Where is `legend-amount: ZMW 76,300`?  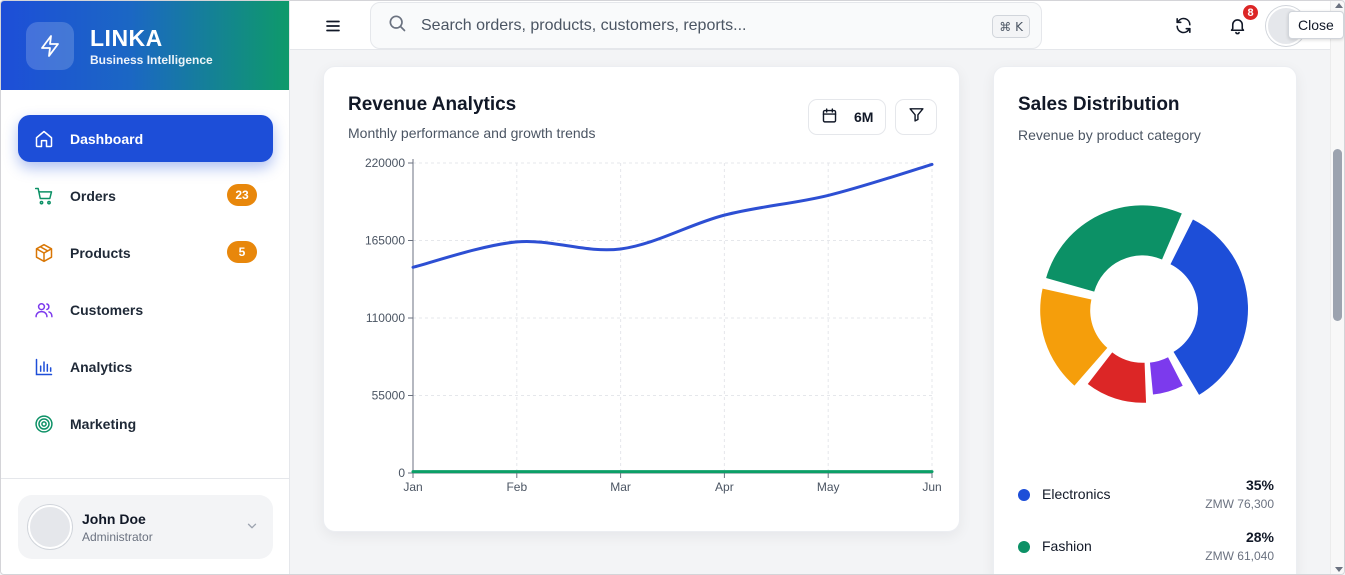
legend-amount: ZMW 76,300 is located at coordinates (1239, 504).